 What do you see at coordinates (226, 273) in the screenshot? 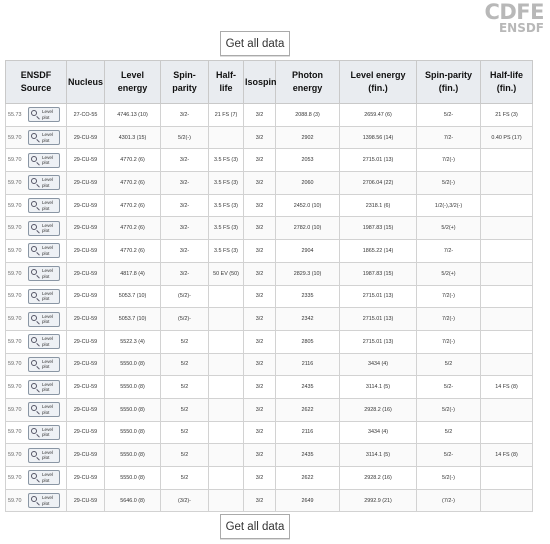
I see `cell-half-life: 50 EV (50)` at bounding box center [226, 273].